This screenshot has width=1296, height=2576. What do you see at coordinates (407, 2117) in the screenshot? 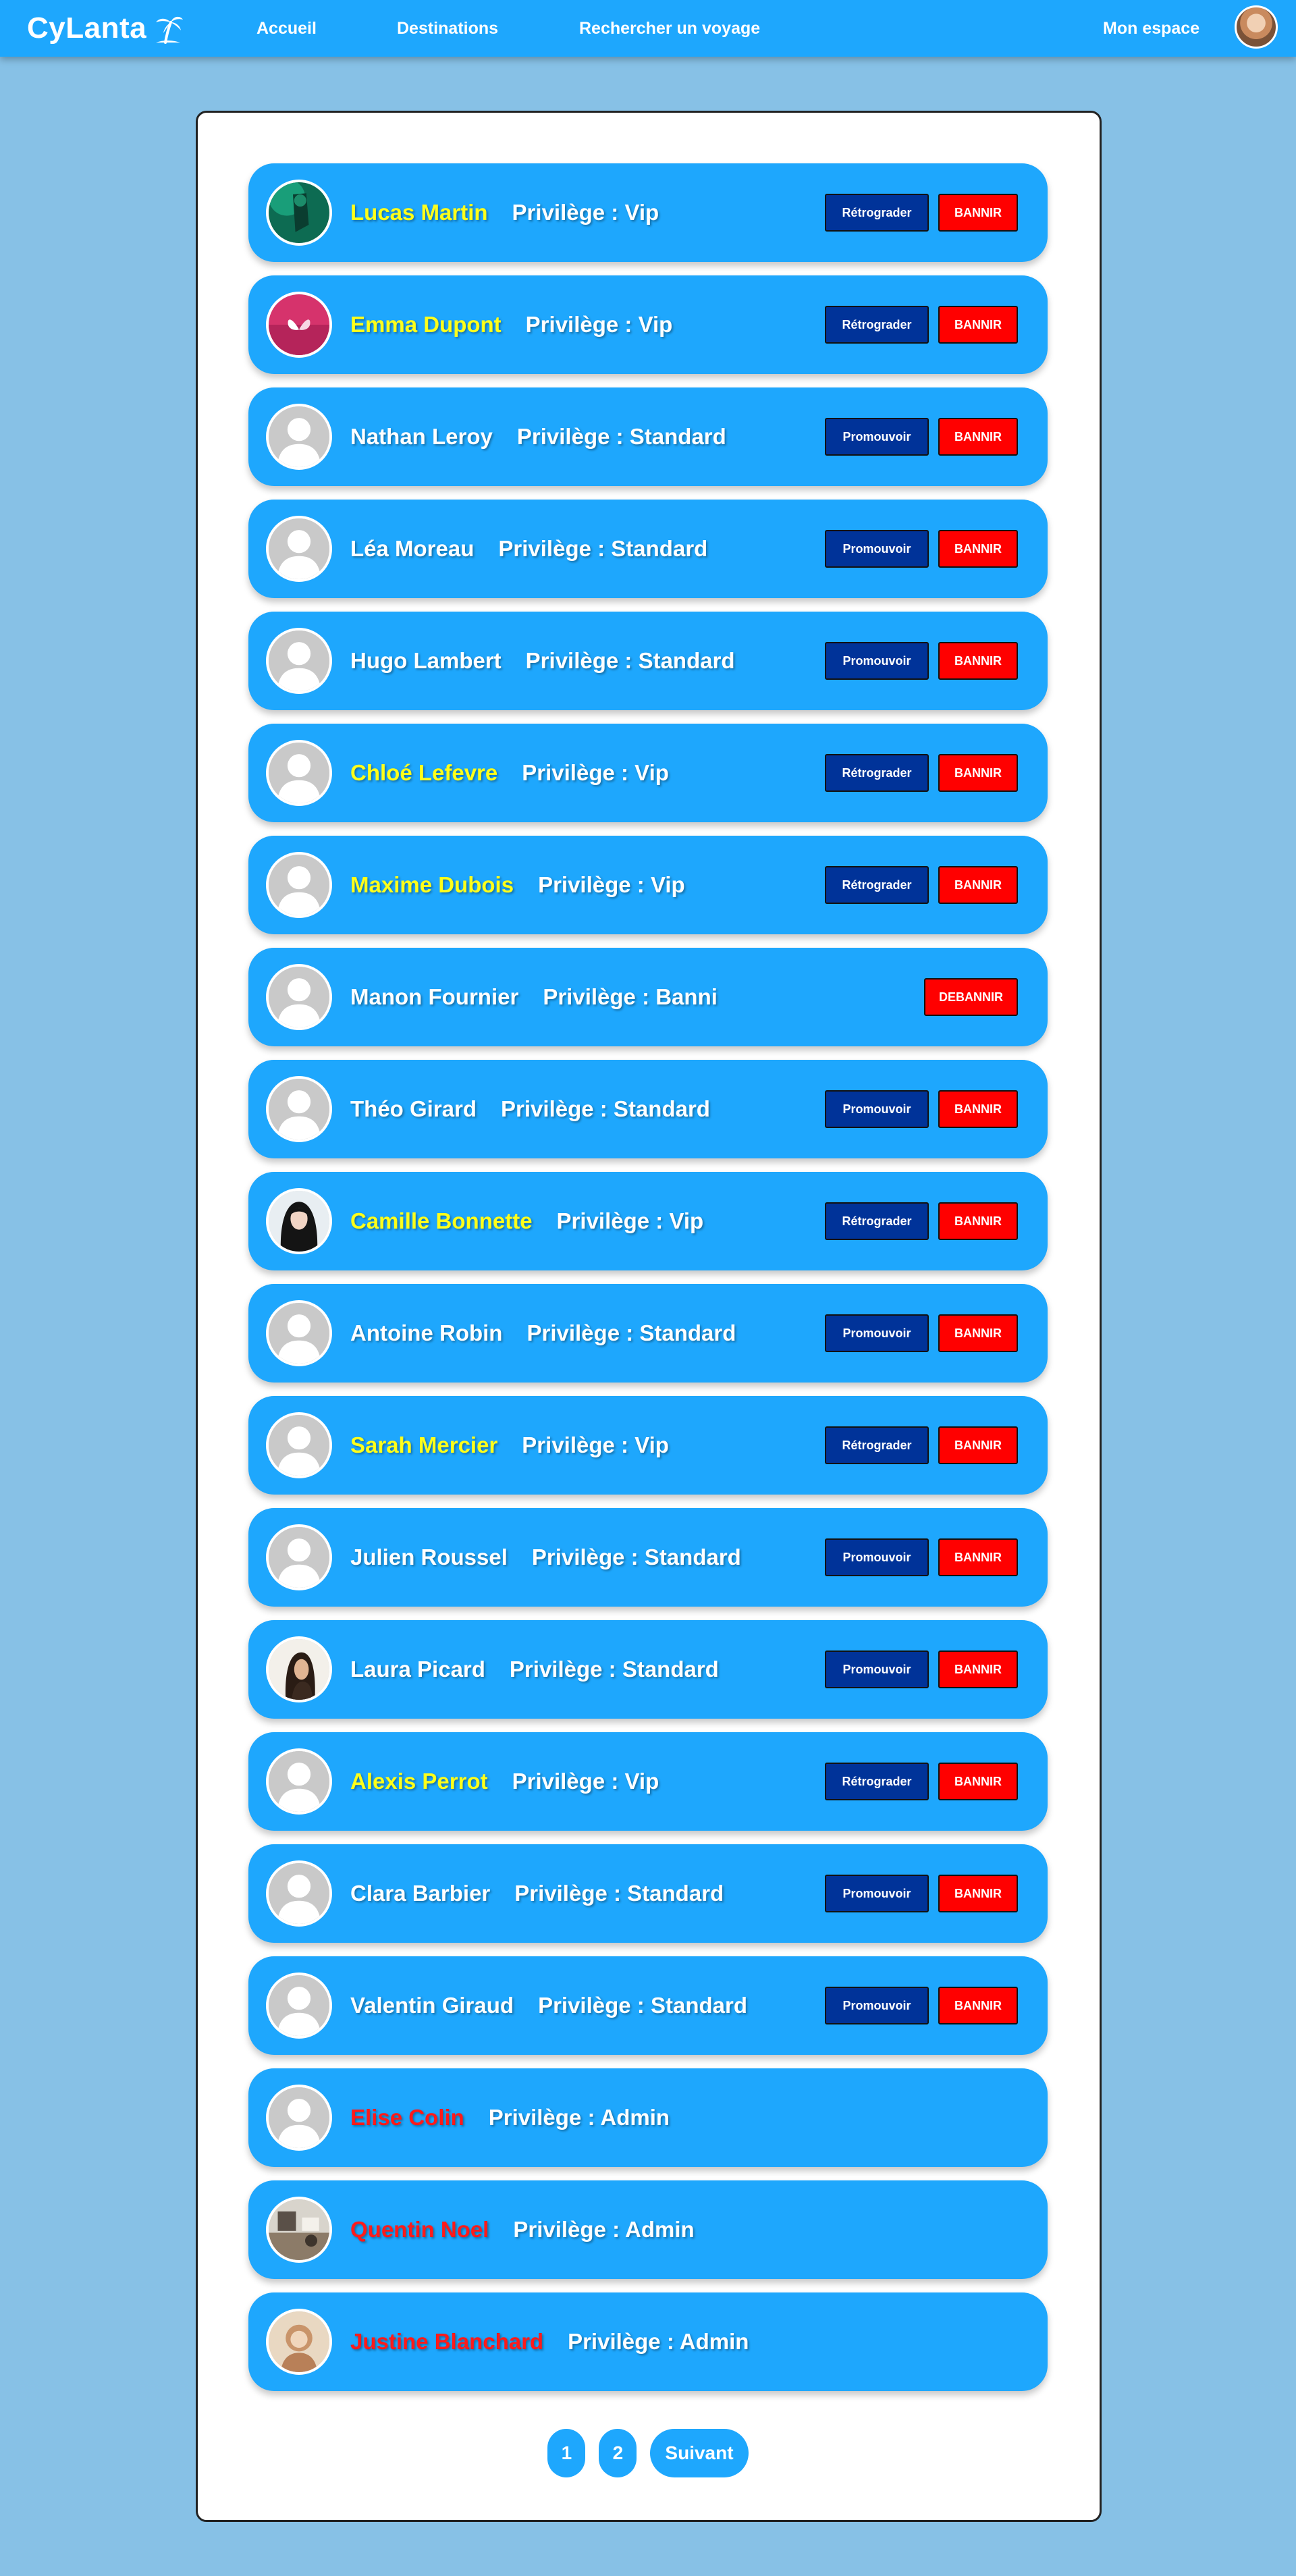
I see `user-name: Elise Colin` at bounding box center [407, 2117].